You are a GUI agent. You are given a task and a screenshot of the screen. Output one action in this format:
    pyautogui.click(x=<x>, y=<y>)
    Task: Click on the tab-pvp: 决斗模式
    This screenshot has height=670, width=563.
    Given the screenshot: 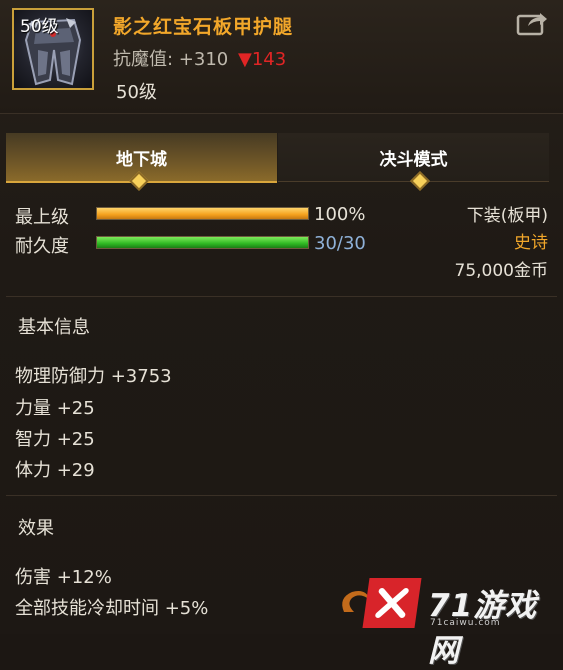 What is the action you would take?
    pyautogui.click(x=413, y=157)
    